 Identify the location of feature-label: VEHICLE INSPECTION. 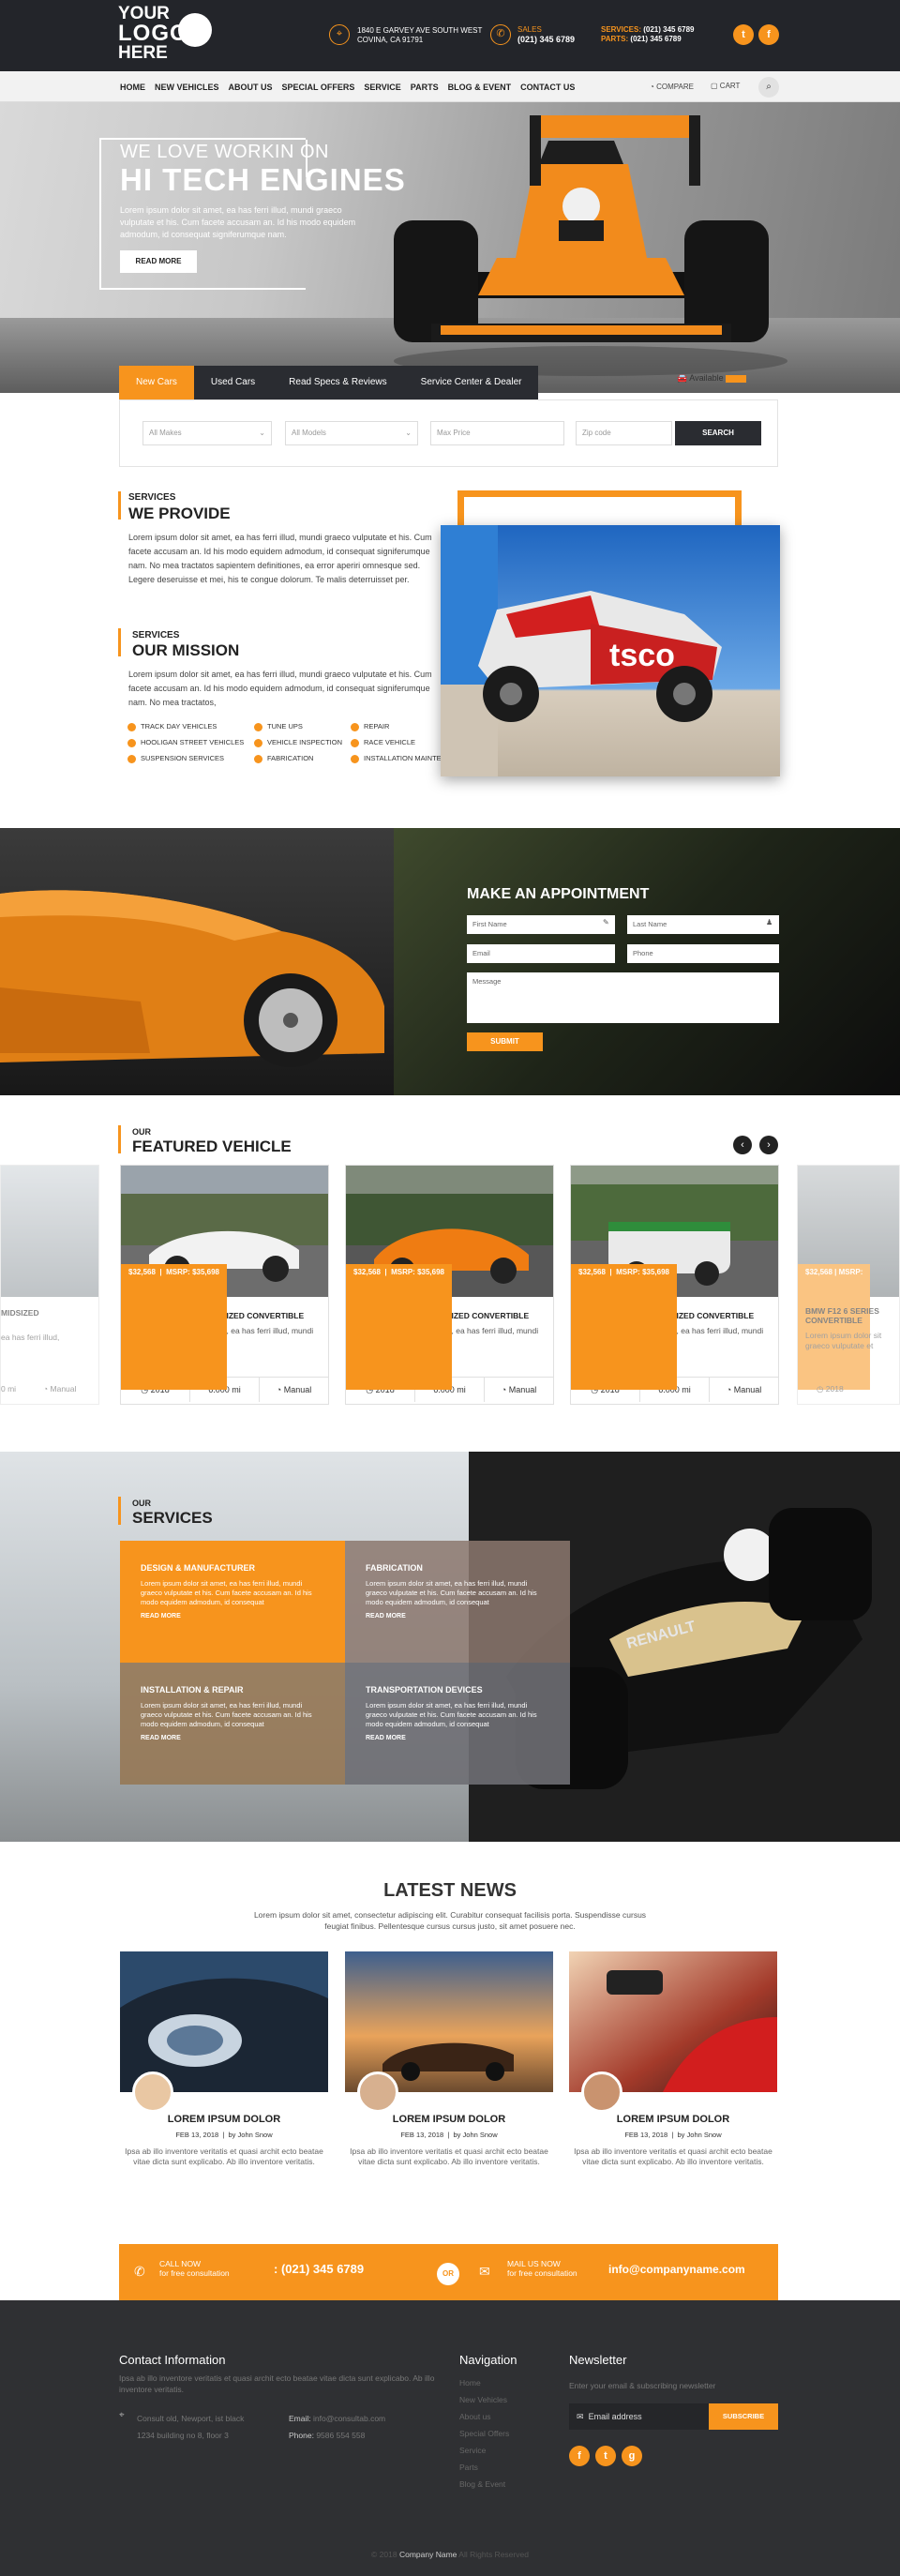
(305, 742).